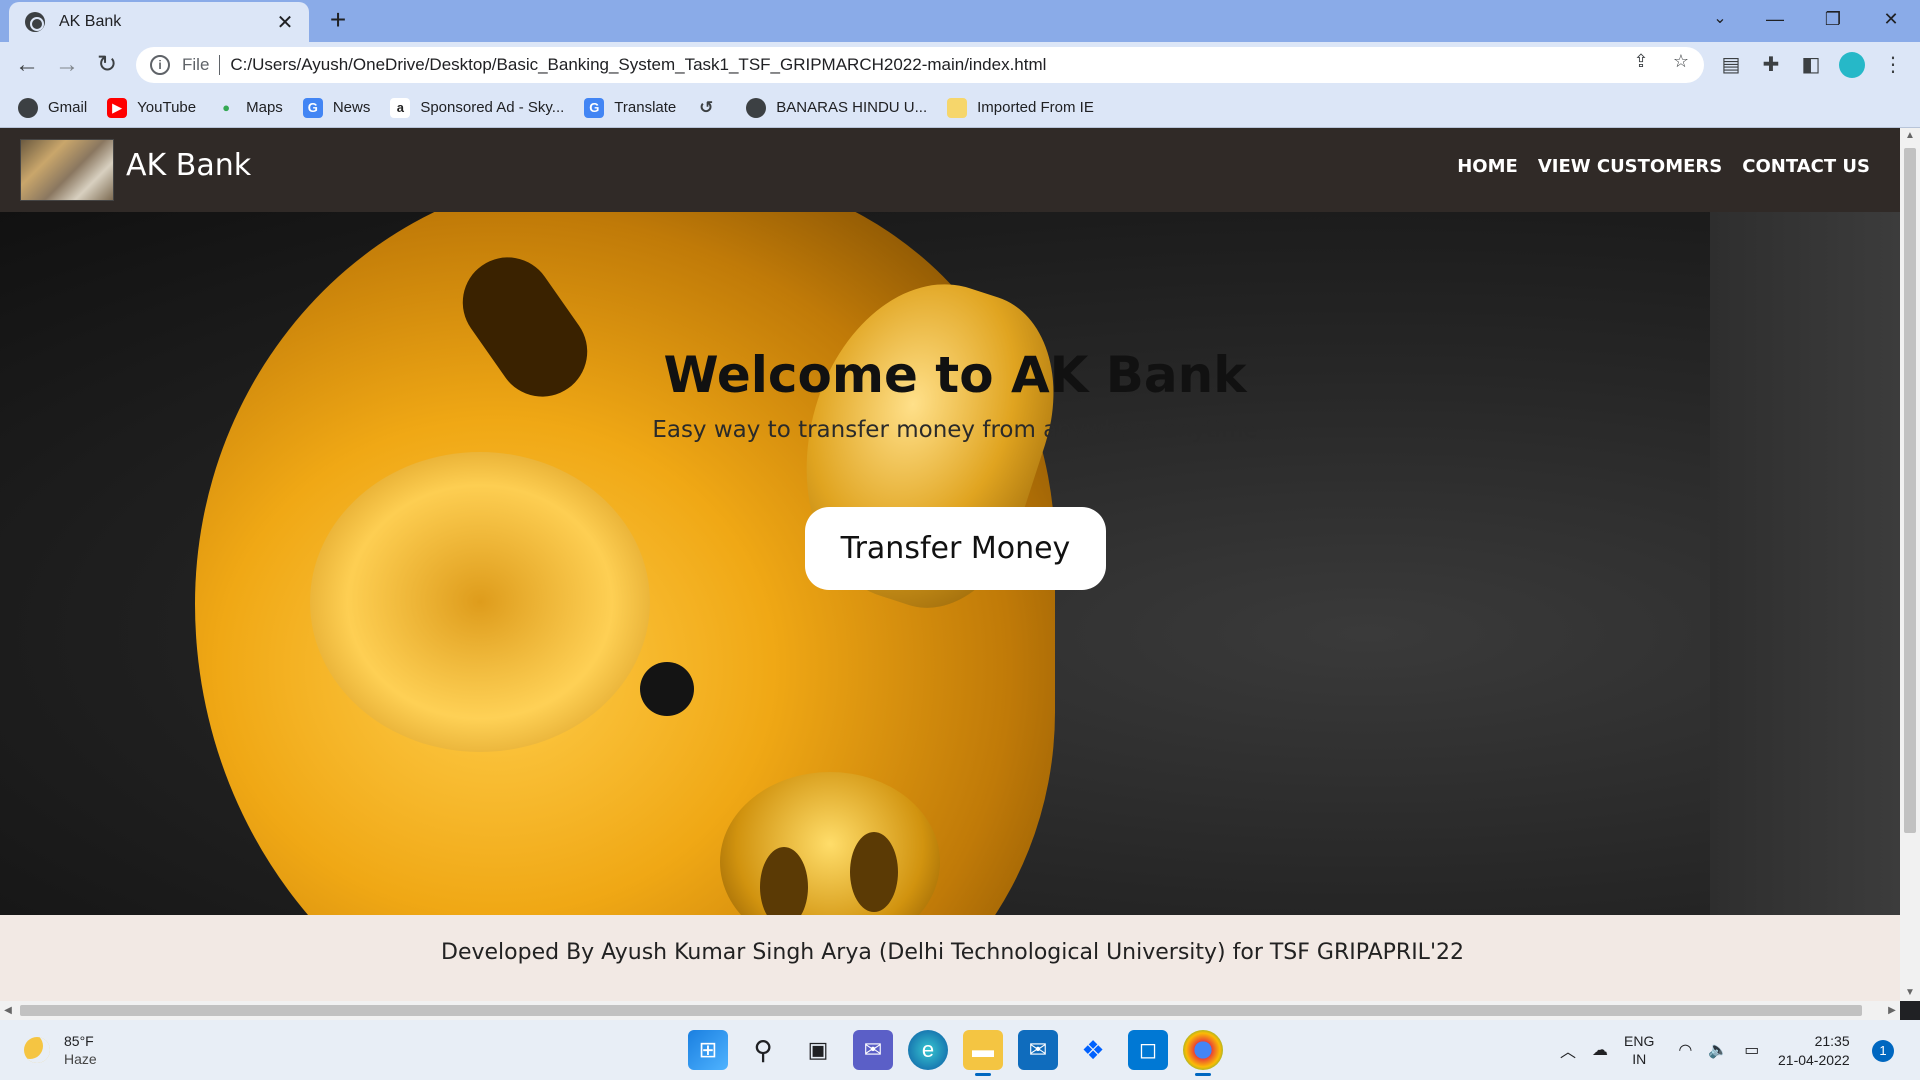 This screenshot has width=1920, height=1080. What do you see at coordinates (160, 65) in the screenshot?
I see `info-icon: i` at bounding box center [160, 65].